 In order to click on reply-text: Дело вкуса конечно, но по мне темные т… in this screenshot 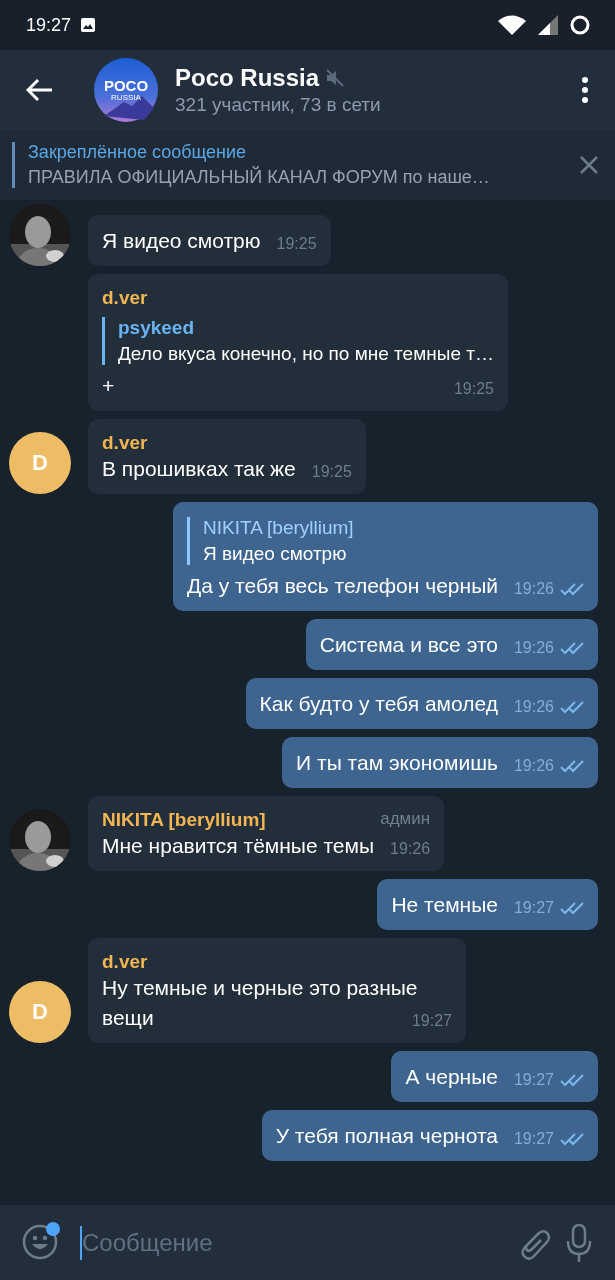, I will do `click(306, 354)`.